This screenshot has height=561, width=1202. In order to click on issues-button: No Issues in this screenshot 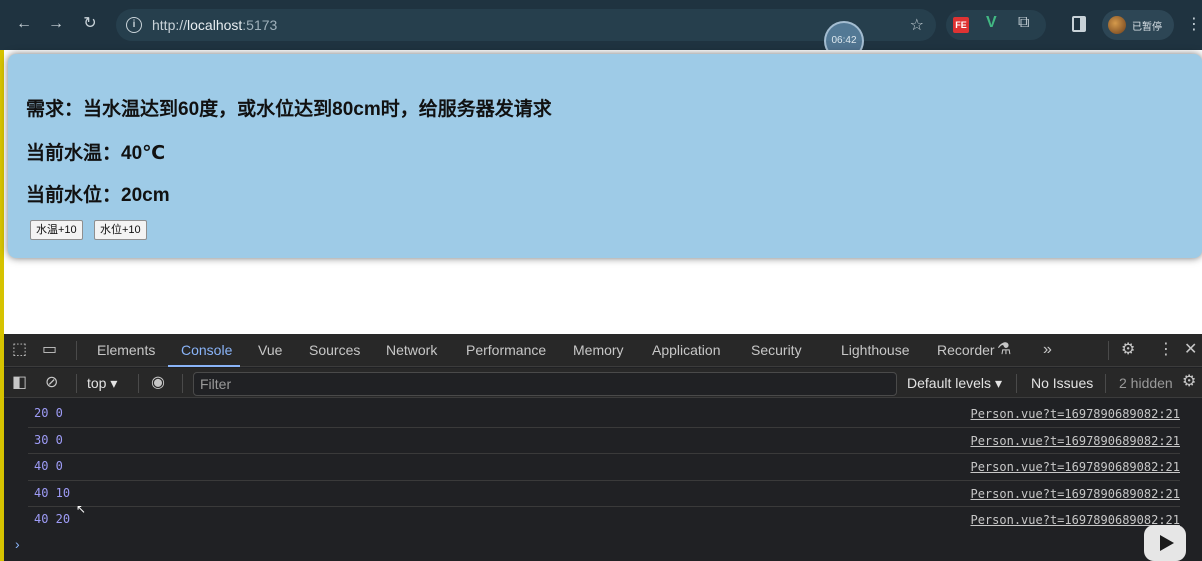, I will do `click(1062, 383)`.